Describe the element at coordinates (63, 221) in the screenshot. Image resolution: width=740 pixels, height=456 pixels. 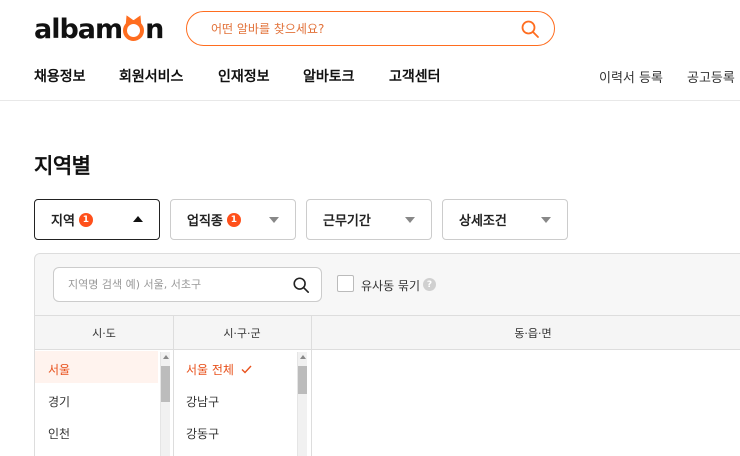
I see `filter-region-label: 지역` at that location.